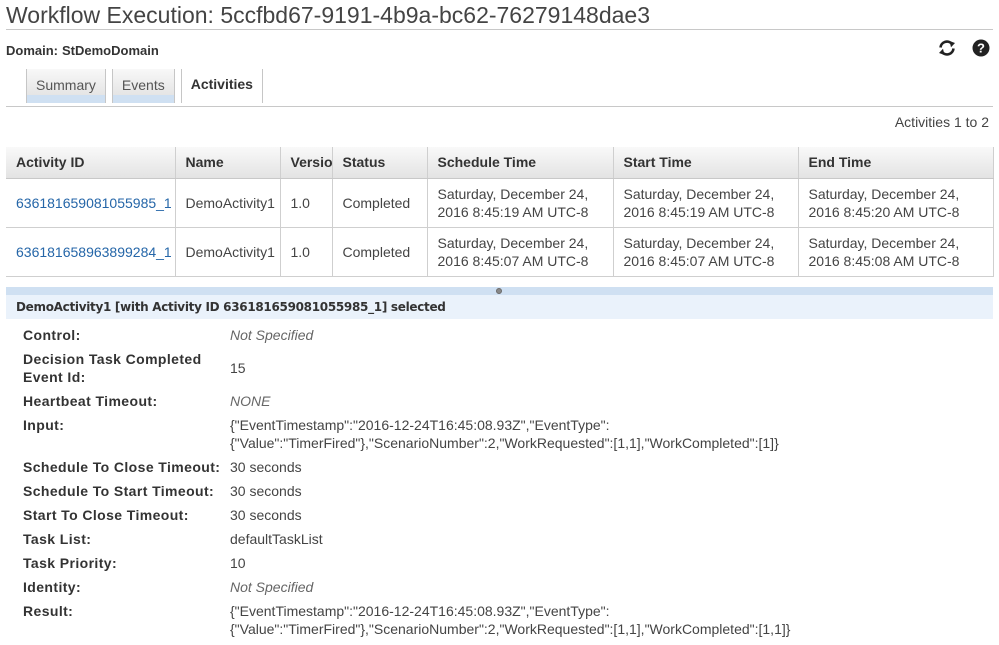  Describe the element at coordinates (52, 335) in the screenshot. I see `detail-label: Control:` at that location.